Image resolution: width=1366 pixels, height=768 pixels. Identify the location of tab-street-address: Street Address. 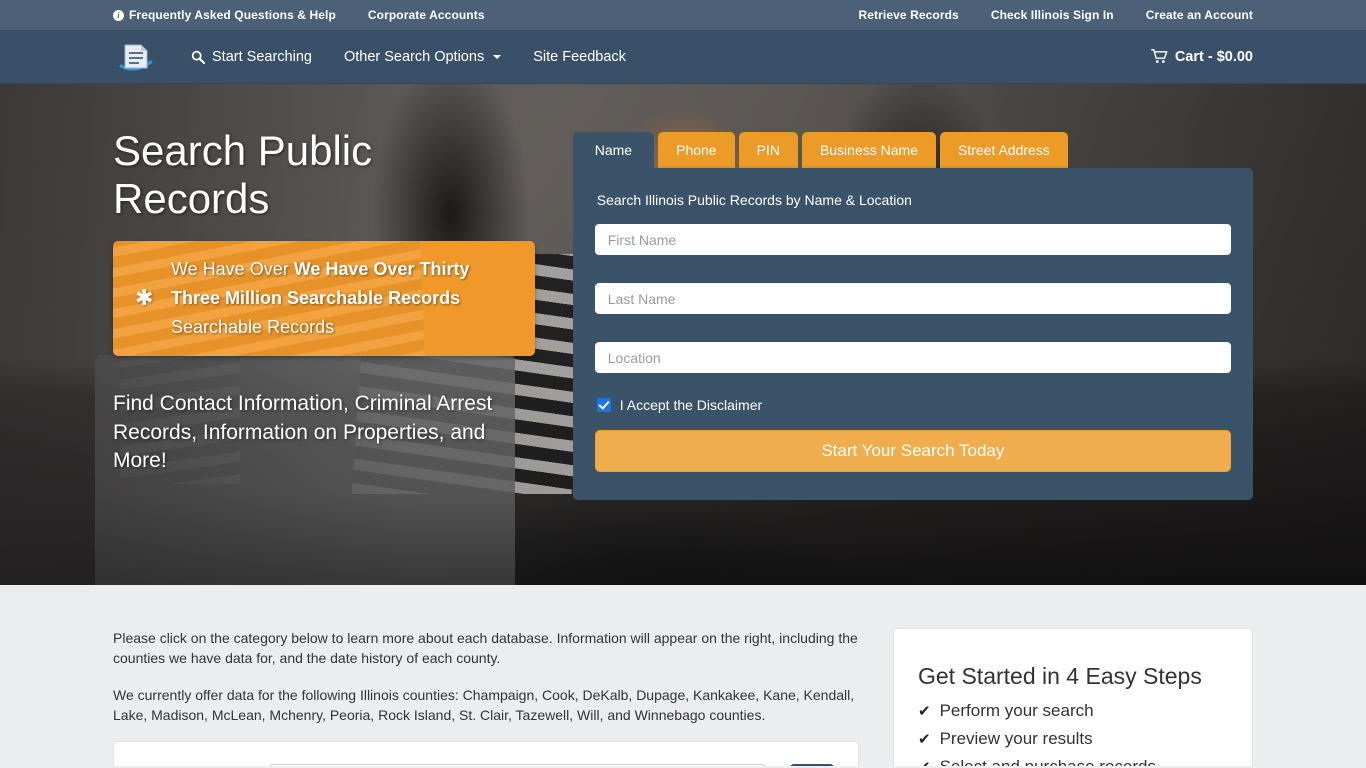
(1003, 150).